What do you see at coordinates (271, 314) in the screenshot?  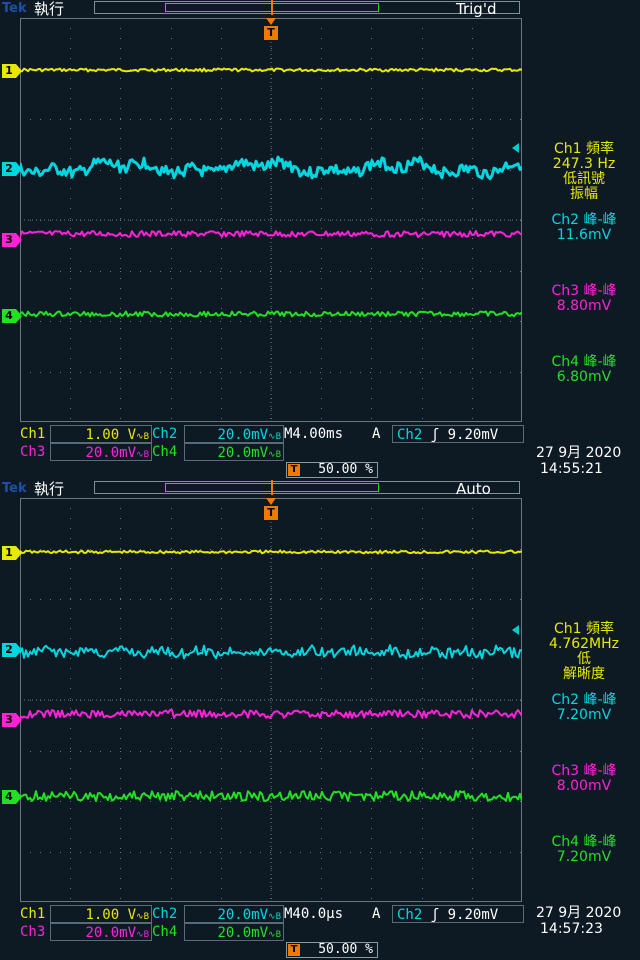 I see `ch4-trace` at bounding box center [271, 314].